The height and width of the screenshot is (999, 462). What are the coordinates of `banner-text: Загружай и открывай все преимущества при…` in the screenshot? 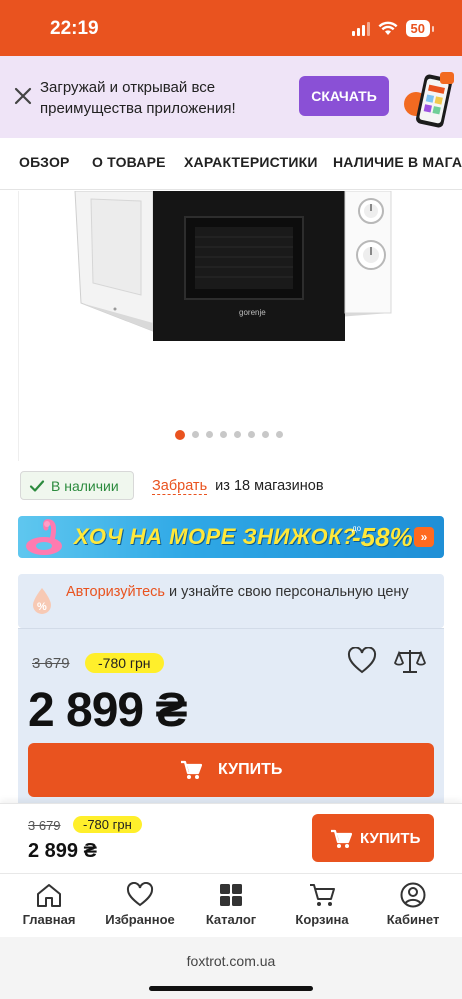 It's located at (138, 98).